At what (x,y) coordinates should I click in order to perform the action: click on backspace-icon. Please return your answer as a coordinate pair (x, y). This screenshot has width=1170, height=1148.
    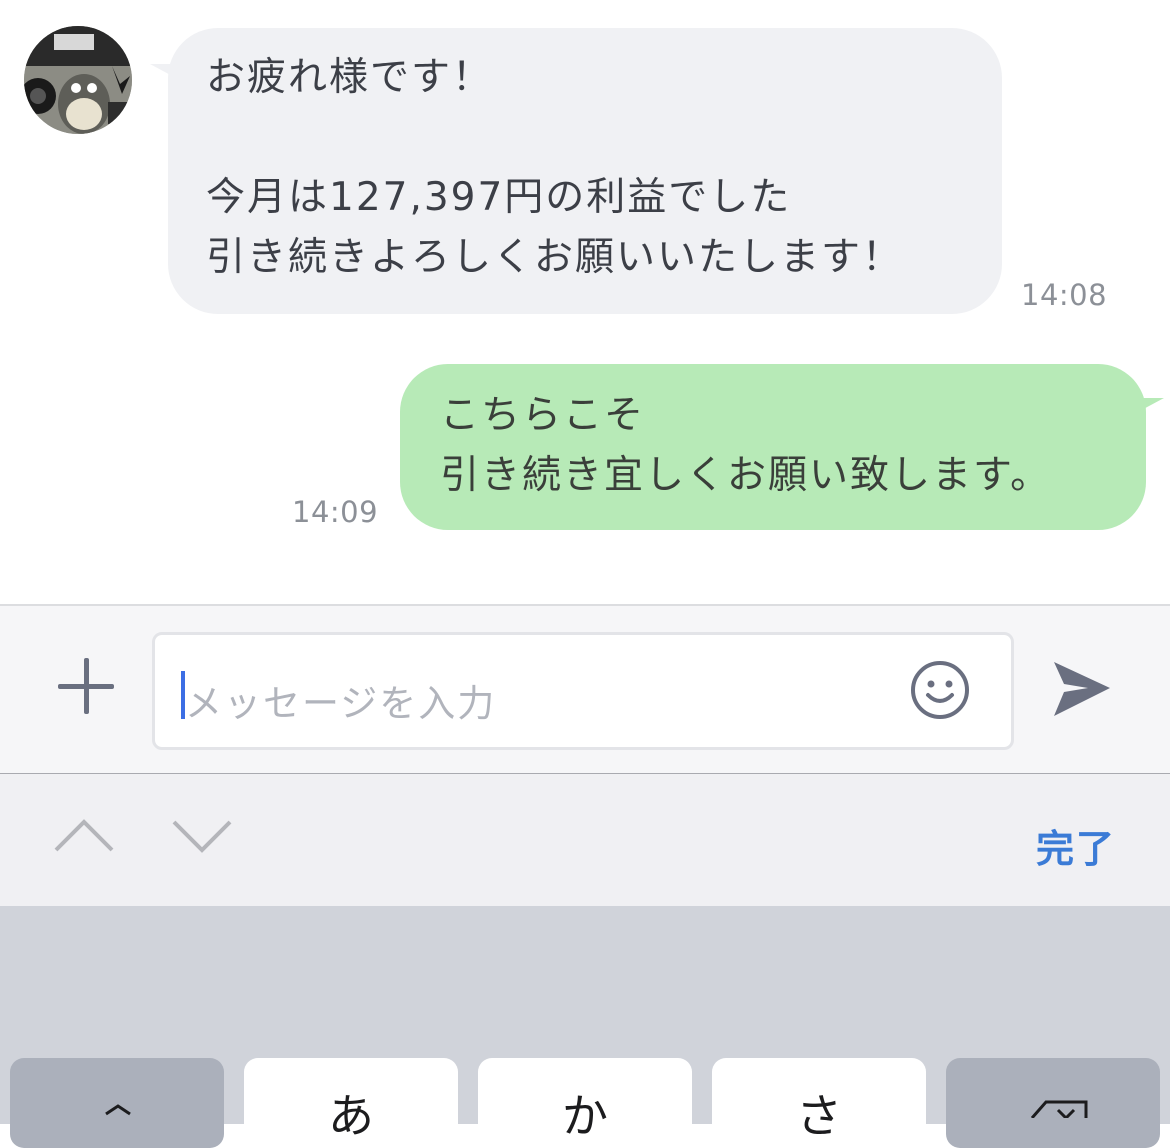
    Looking at the image, I should click on (1059, 1109).